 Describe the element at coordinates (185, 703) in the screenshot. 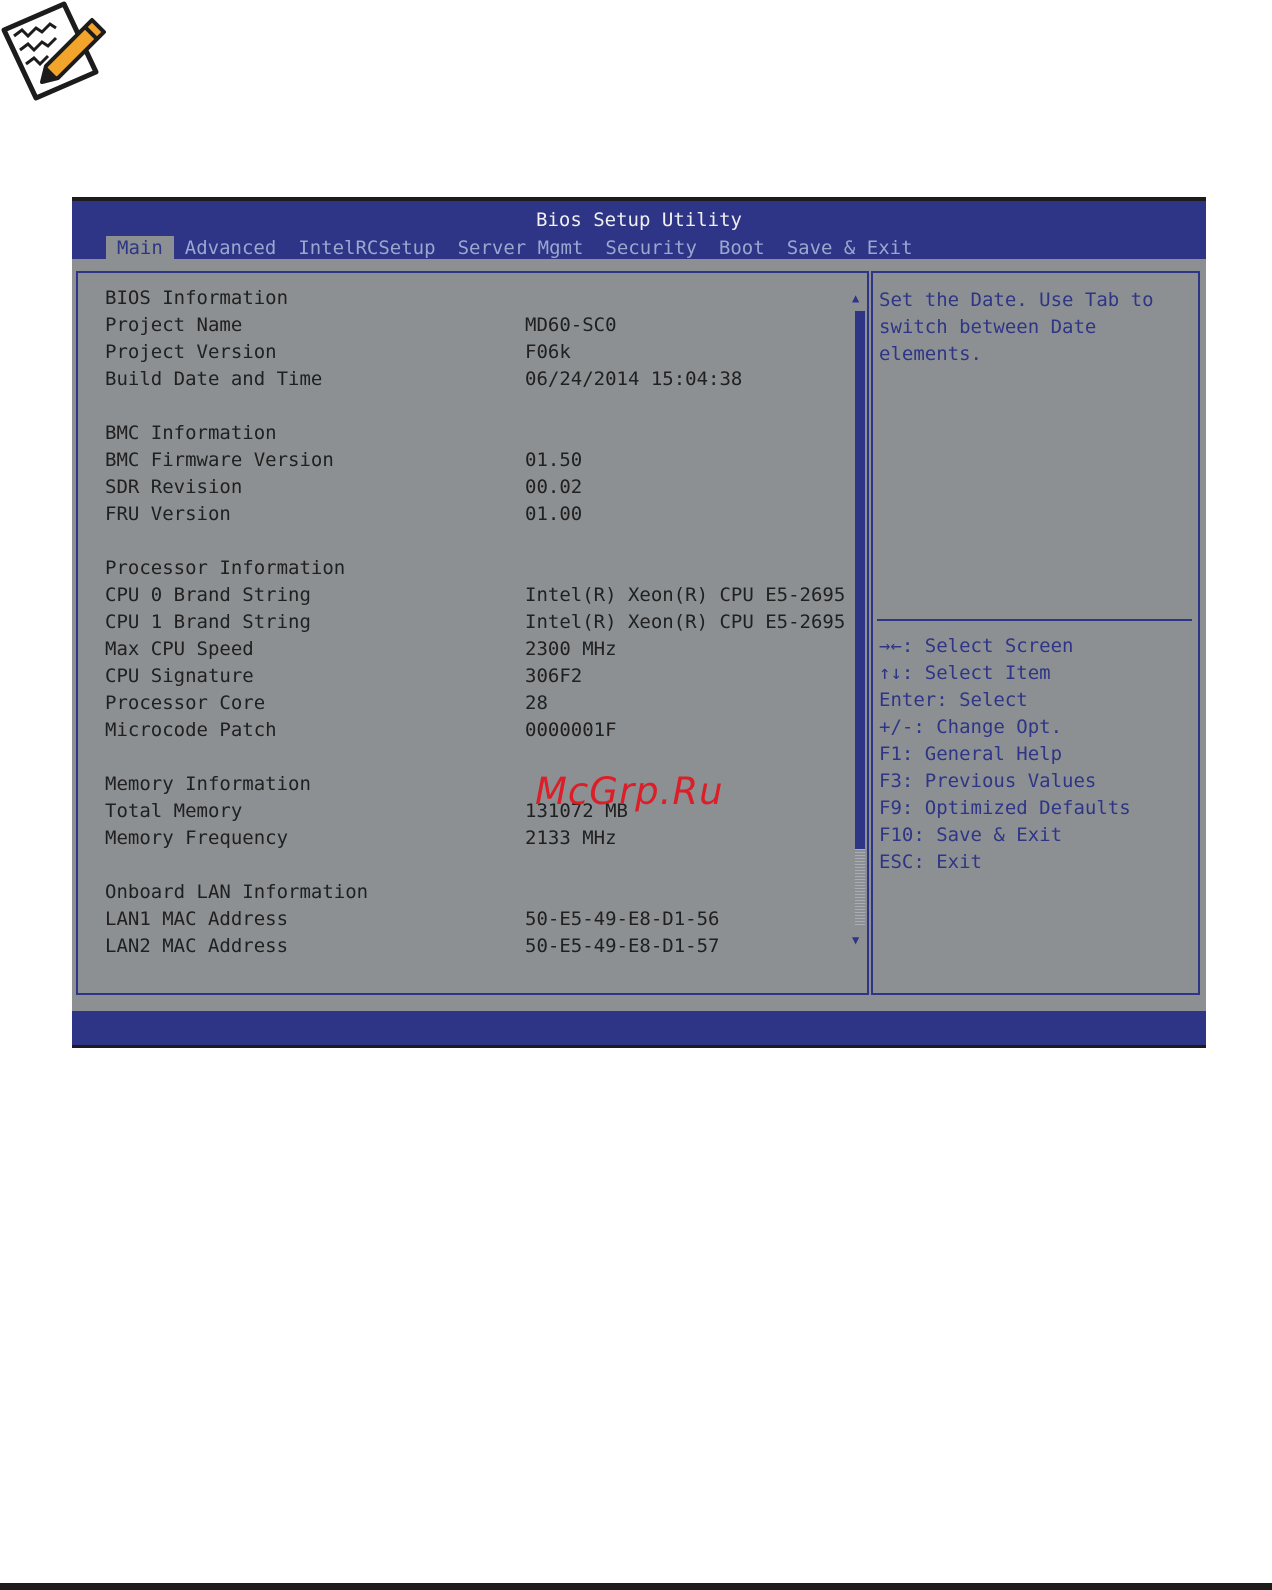

I see `row-label: Processor Core` at that location.